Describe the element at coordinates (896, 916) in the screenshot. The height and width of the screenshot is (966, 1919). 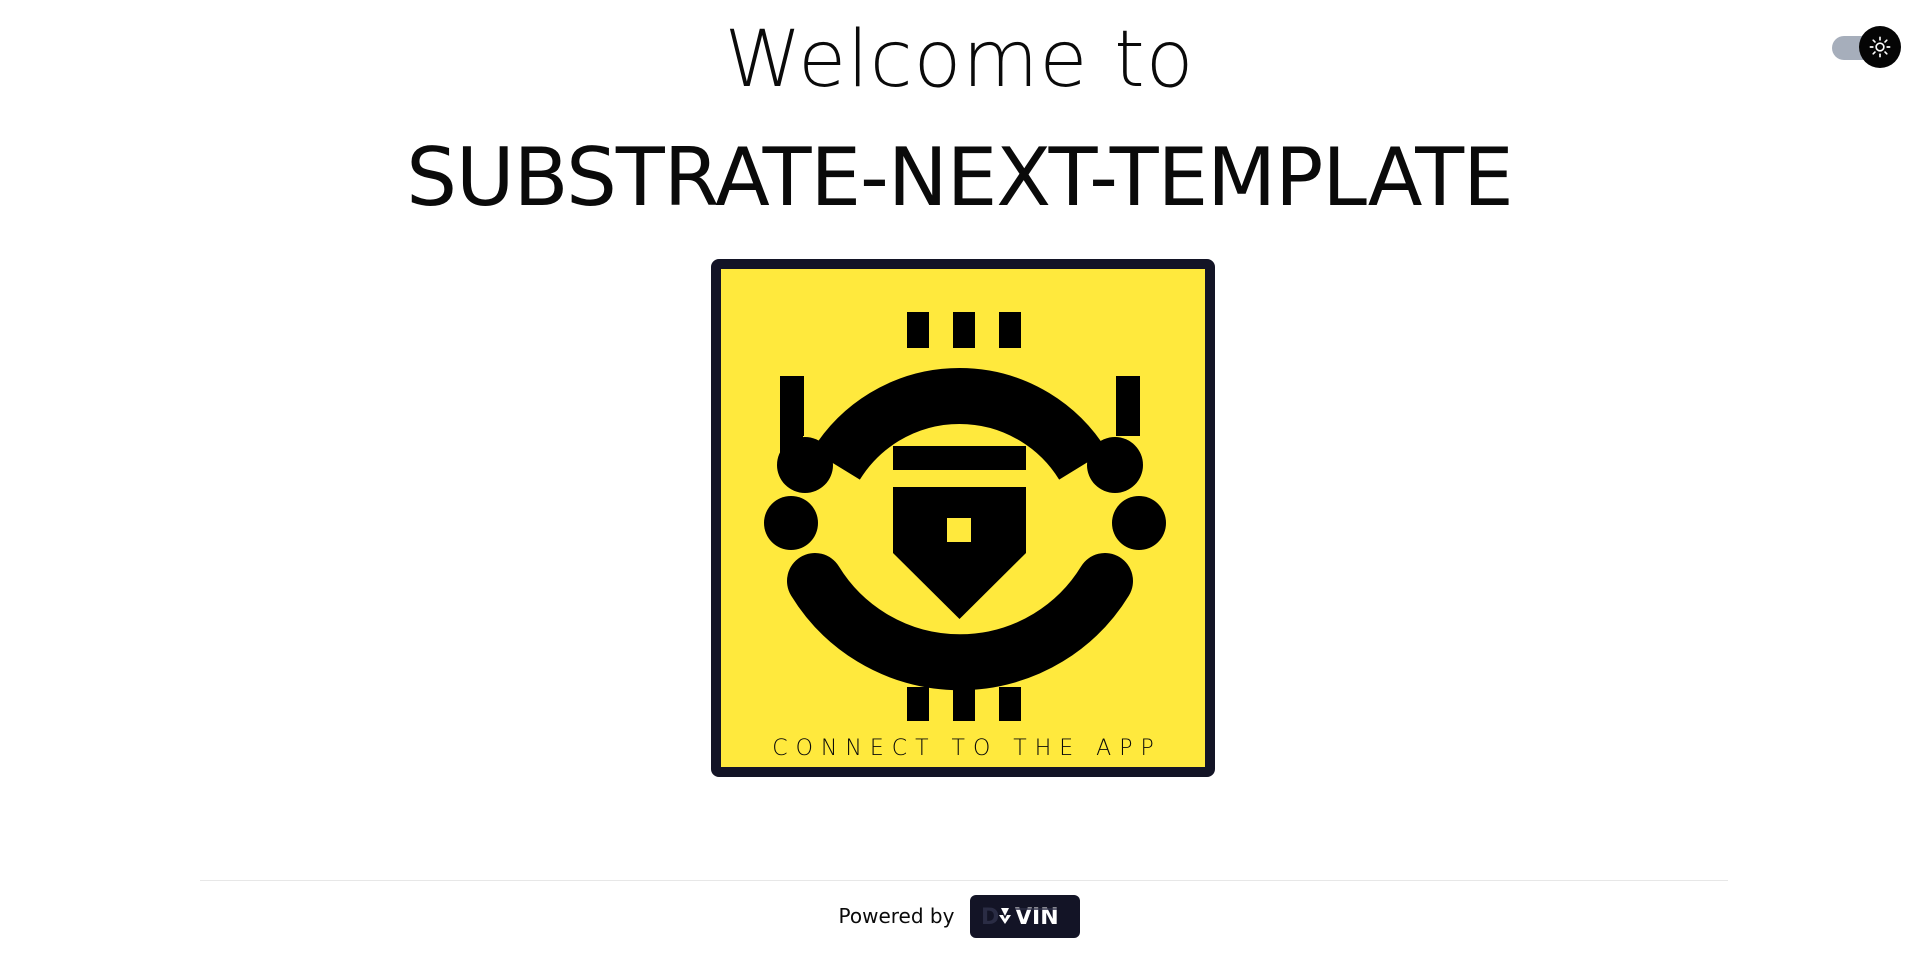
I see `powered-by-label: Powered by` at that location.